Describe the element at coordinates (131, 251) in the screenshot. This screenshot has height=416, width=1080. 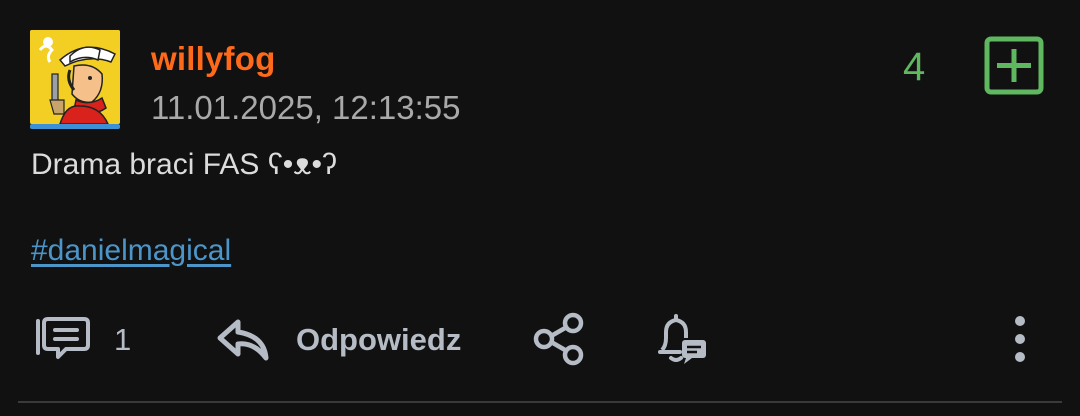
I see `hashtag-link: #danielmagical` at that location.